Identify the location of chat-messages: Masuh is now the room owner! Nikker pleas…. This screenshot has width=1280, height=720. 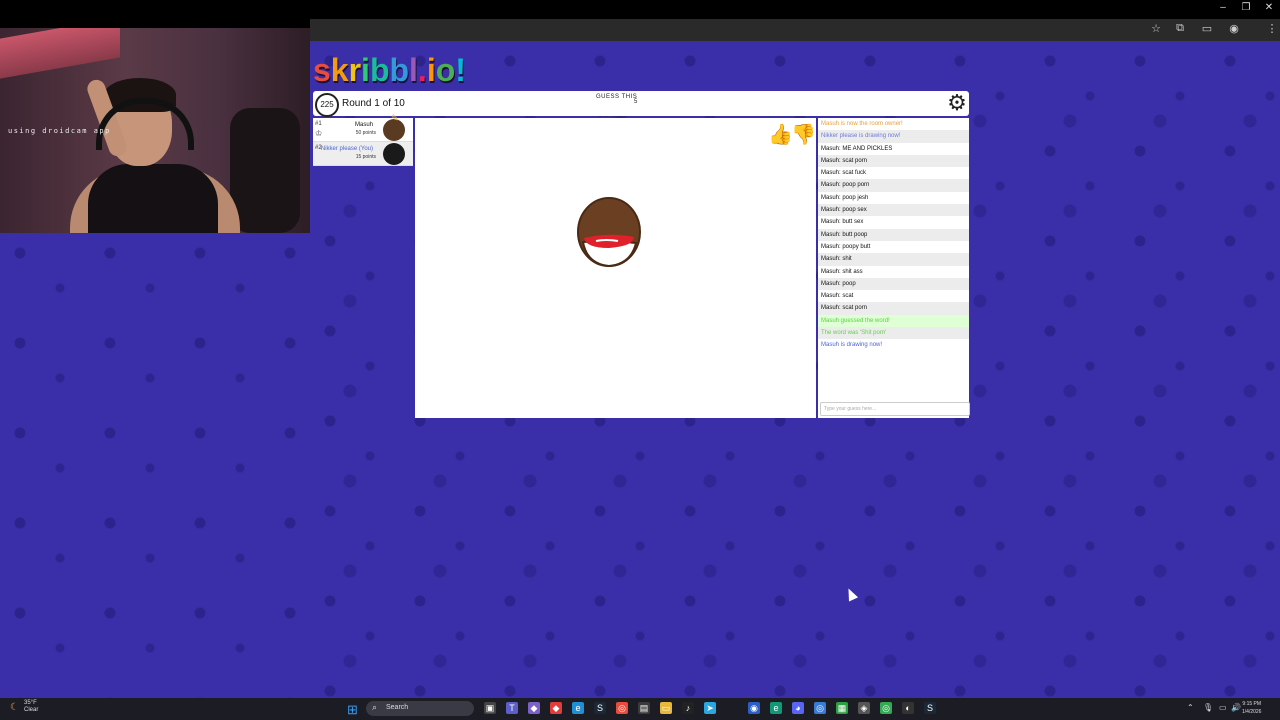
(893, 235).